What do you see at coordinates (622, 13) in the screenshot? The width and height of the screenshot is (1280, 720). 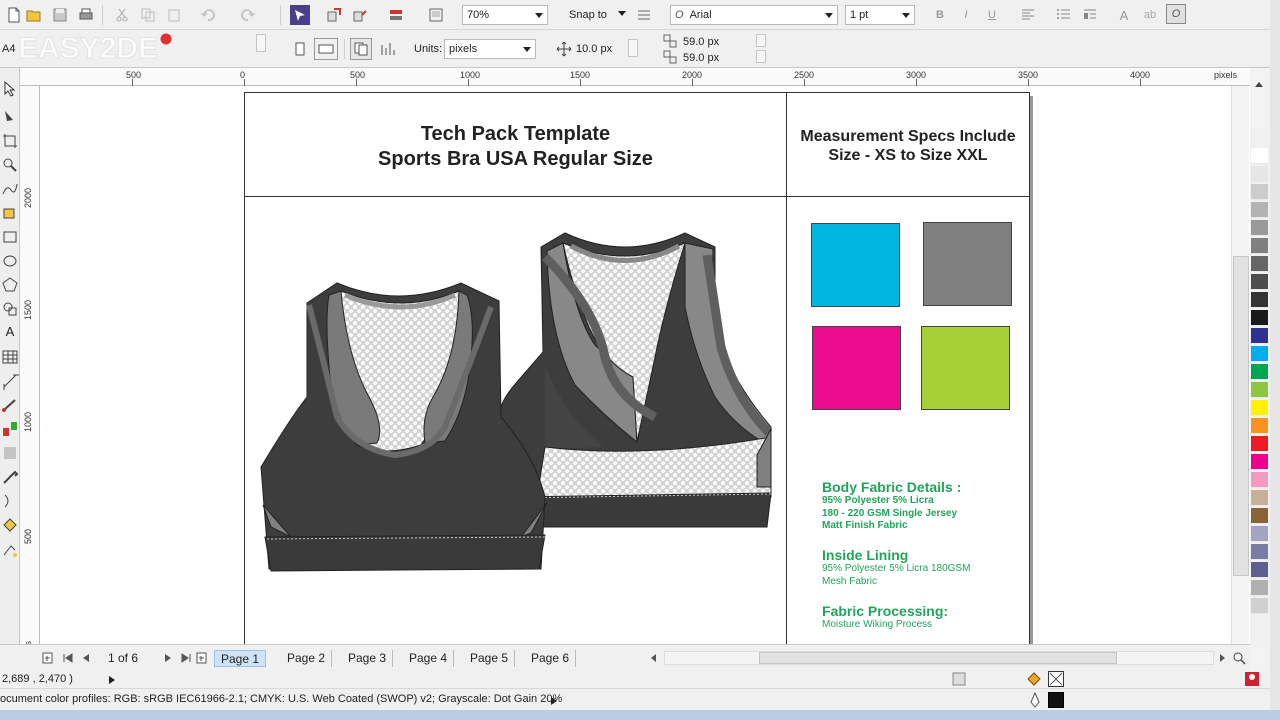 I see `snap-to-dropdown-icon` at bounding box center [622, 13].